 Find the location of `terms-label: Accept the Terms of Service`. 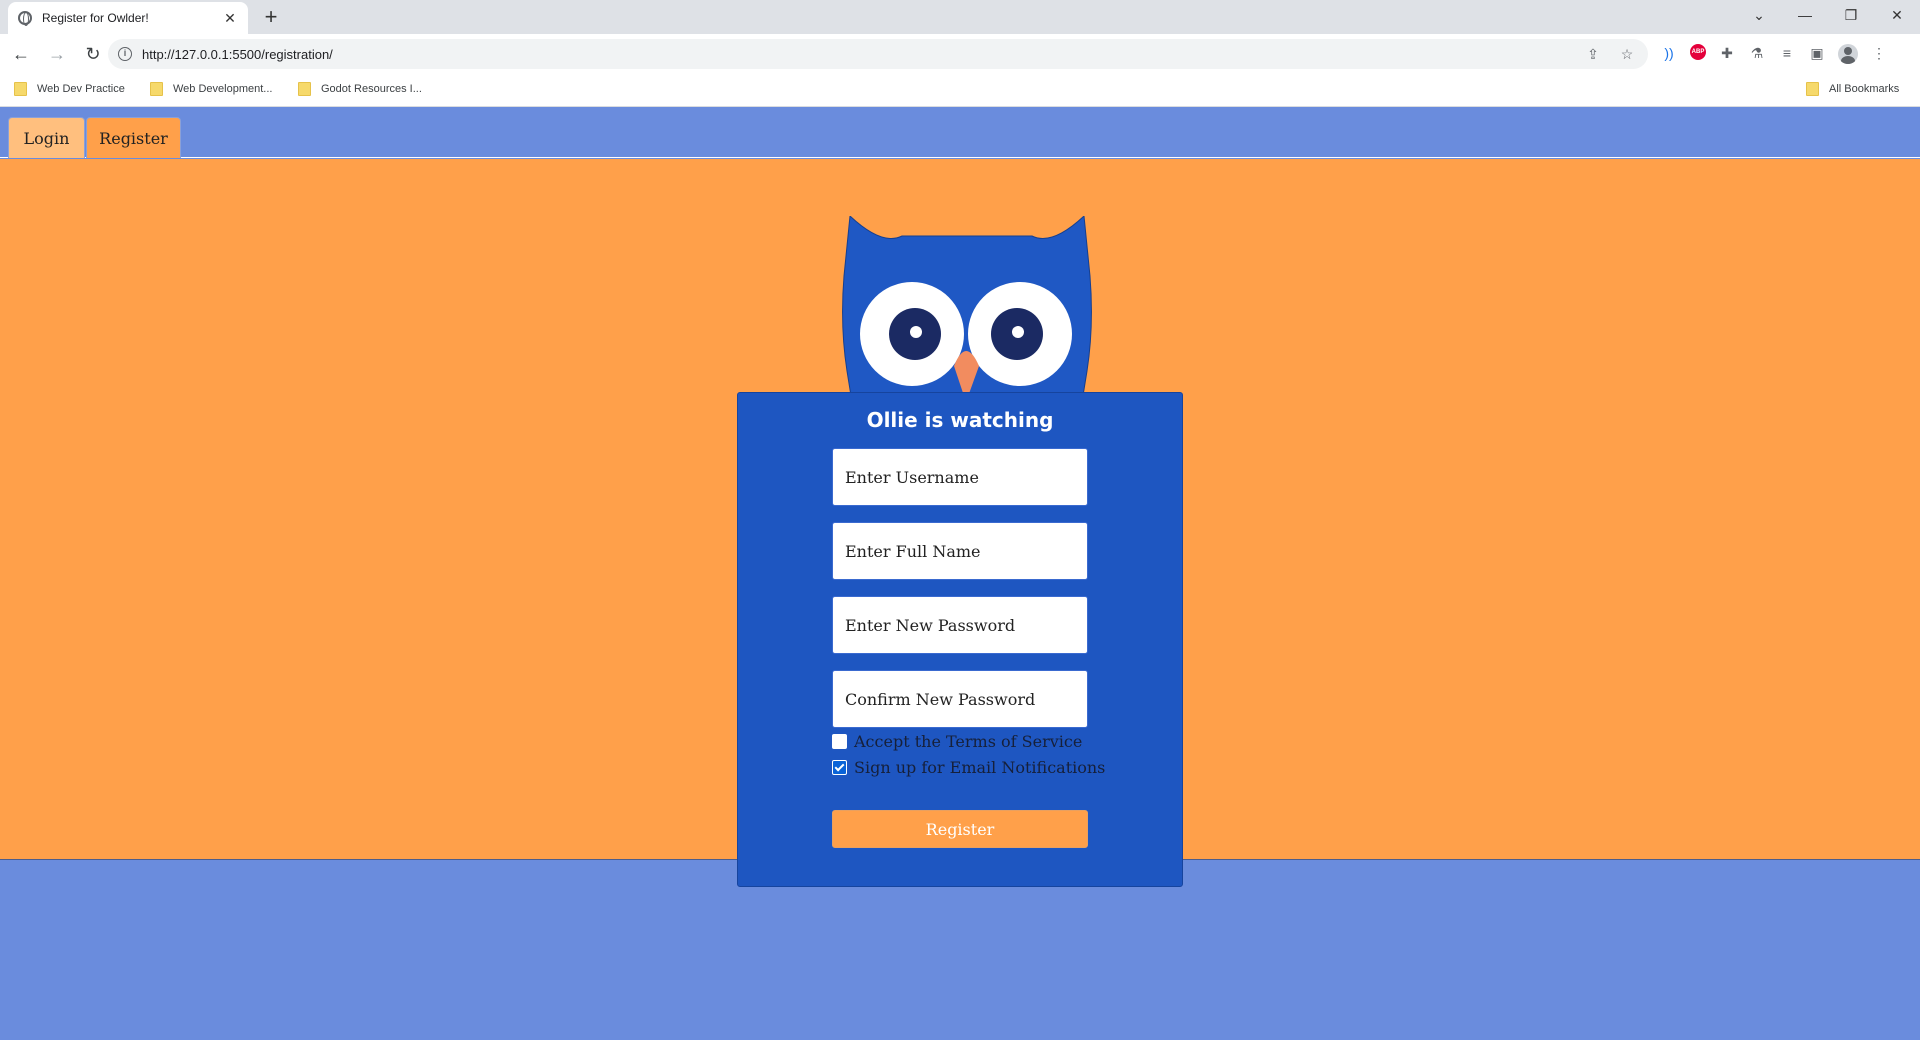

terms-label: Accept the Terms of Service is located at coordinates (968, 741).